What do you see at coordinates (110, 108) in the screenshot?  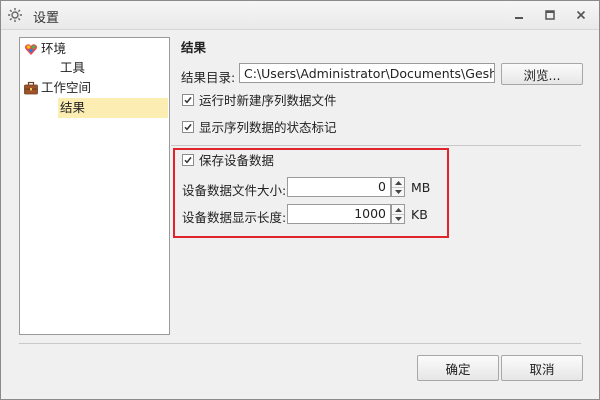 I see `tree-item-results: 结果` at bounding box center [110, 108].